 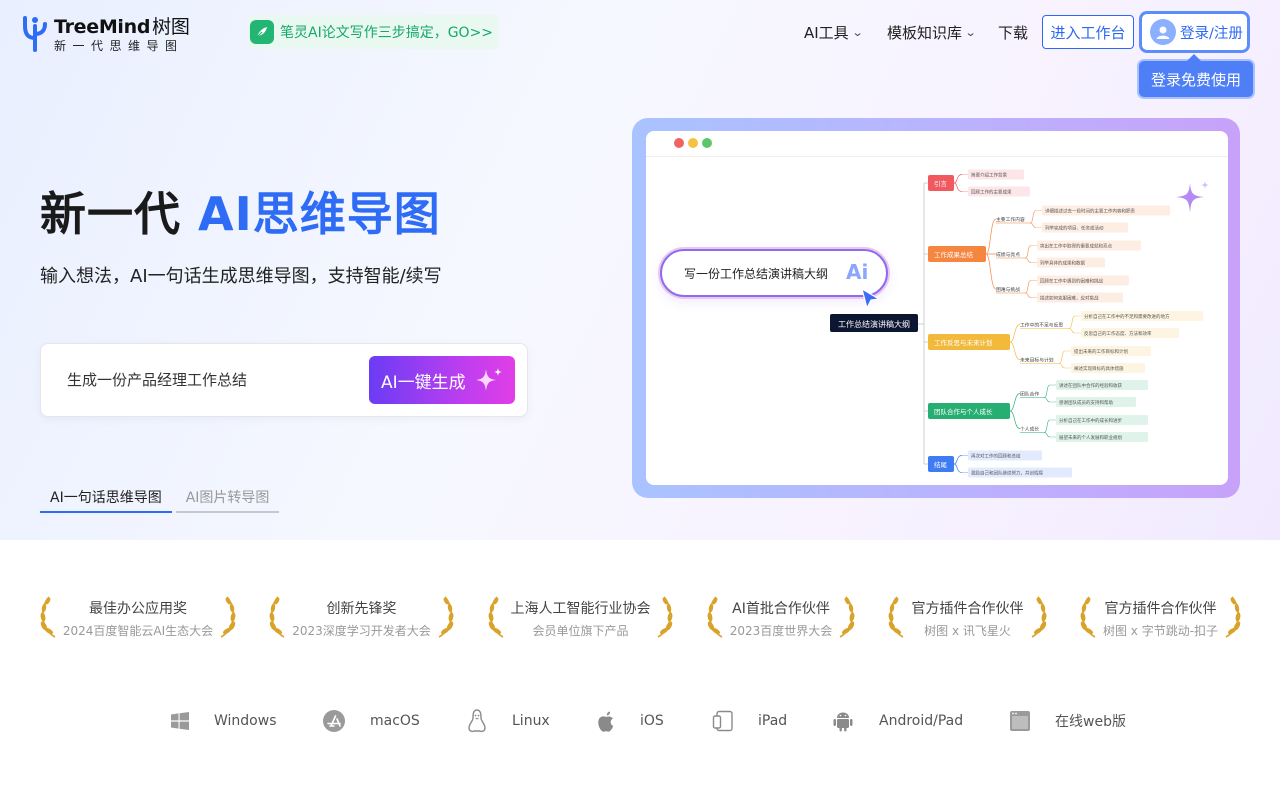 I want to click on nav-ai-tools: AI工具 ⌄, so click(x=834, y=32).